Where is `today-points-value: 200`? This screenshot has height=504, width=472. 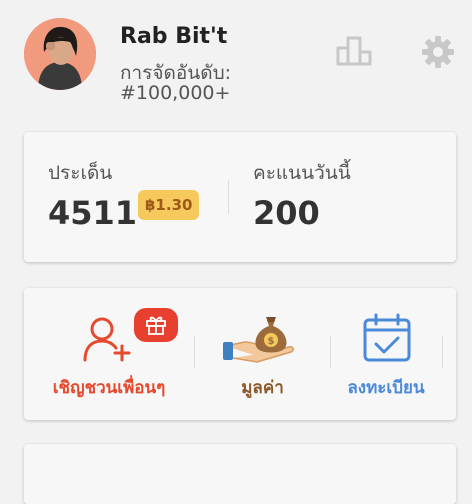 today-points-value: 200 is located at coordinates (286, 213).